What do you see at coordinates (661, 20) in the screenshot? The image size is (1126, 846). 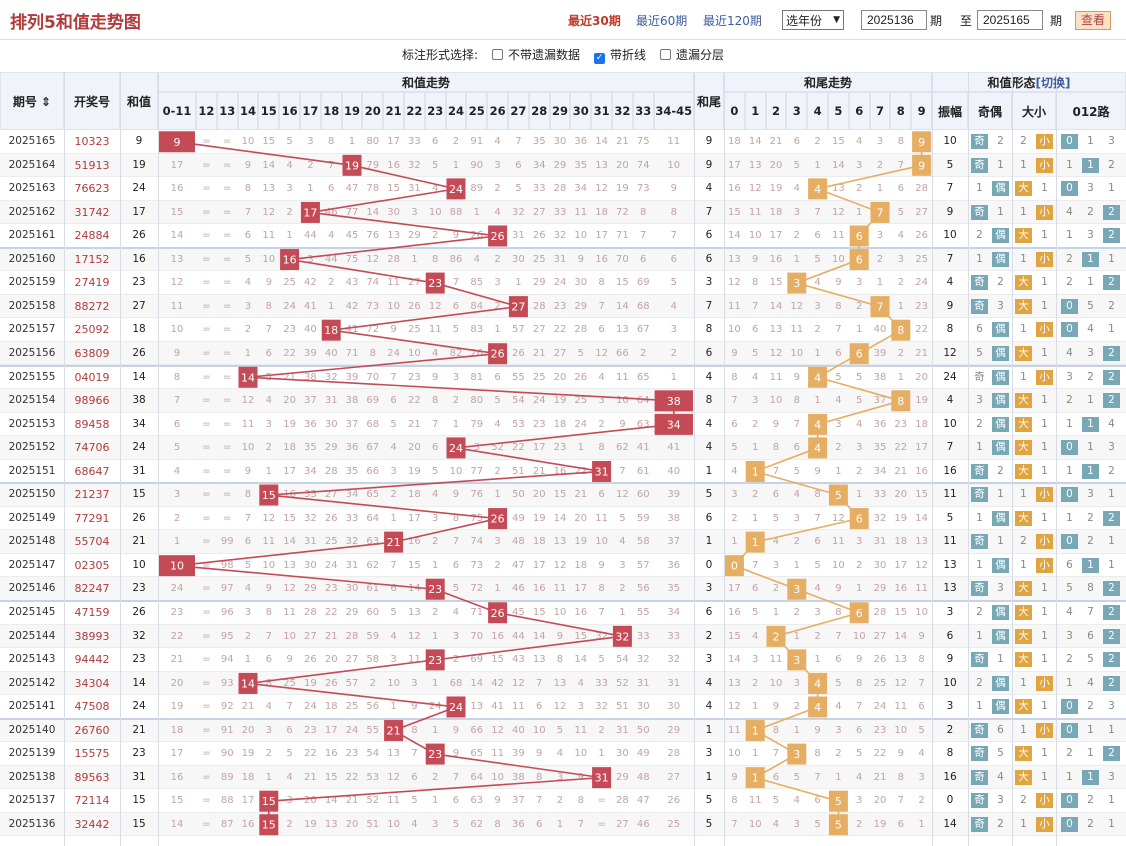 I see `range-60-link: 最近60期` at bounding box center [661, 20].